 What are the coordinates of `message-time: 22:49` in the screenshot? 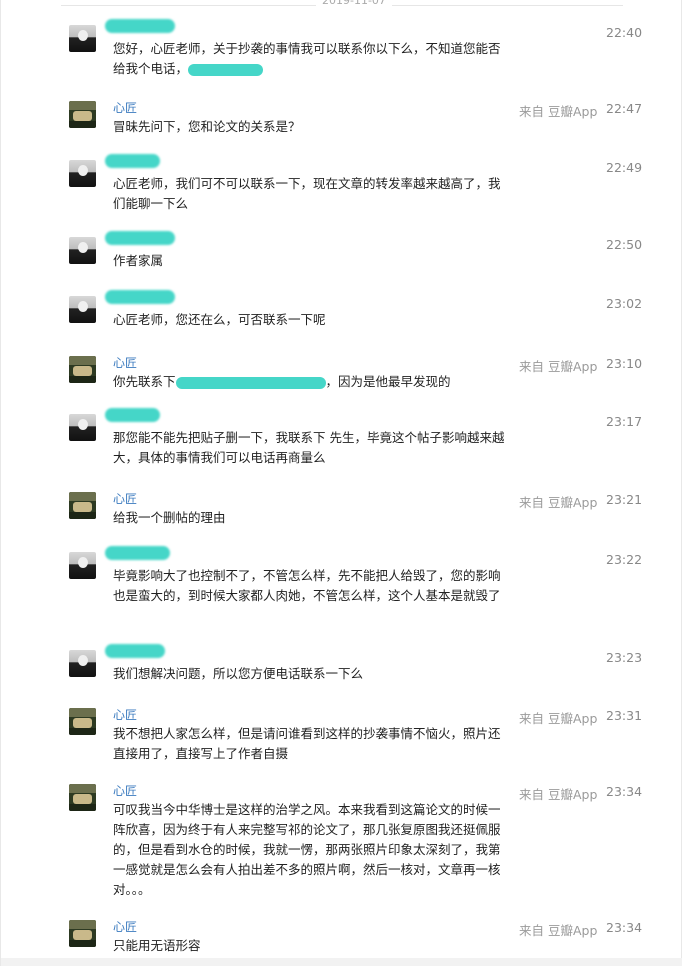 It's located at (624, 167).